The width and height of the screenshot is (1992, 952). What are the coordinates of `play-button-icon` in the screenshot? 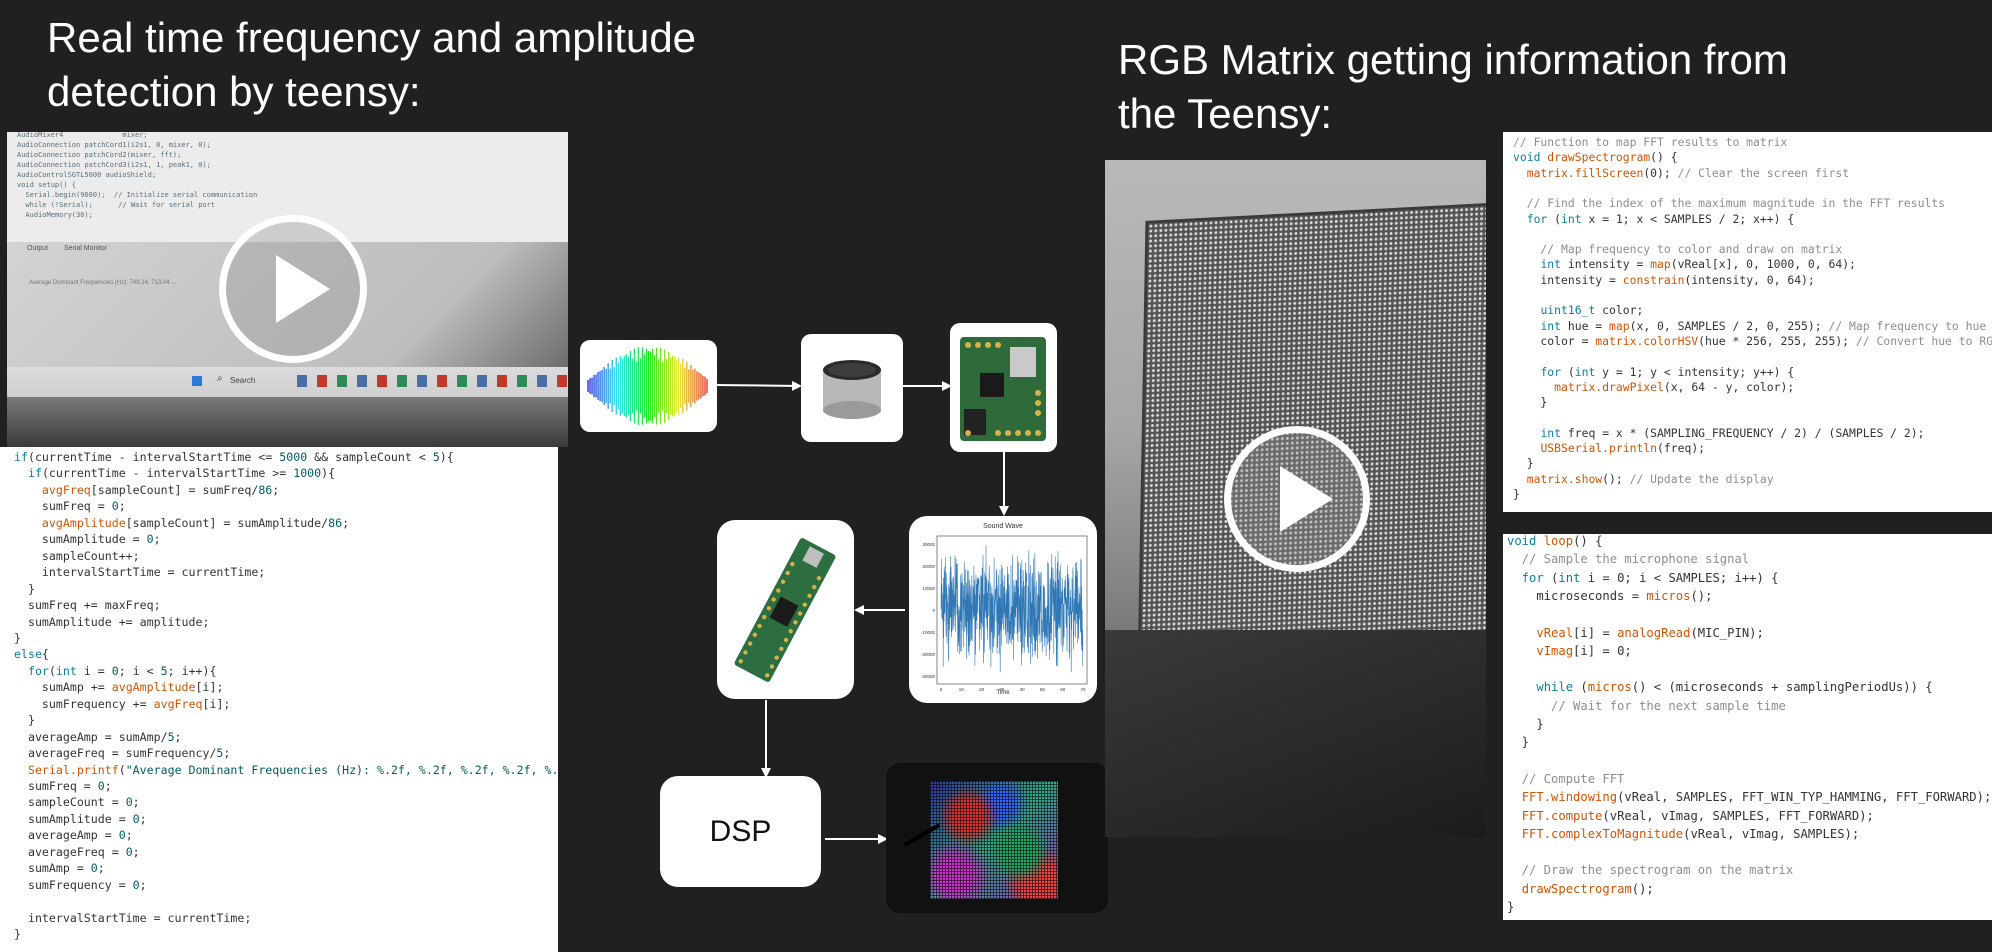 It's located at (1297, 499).